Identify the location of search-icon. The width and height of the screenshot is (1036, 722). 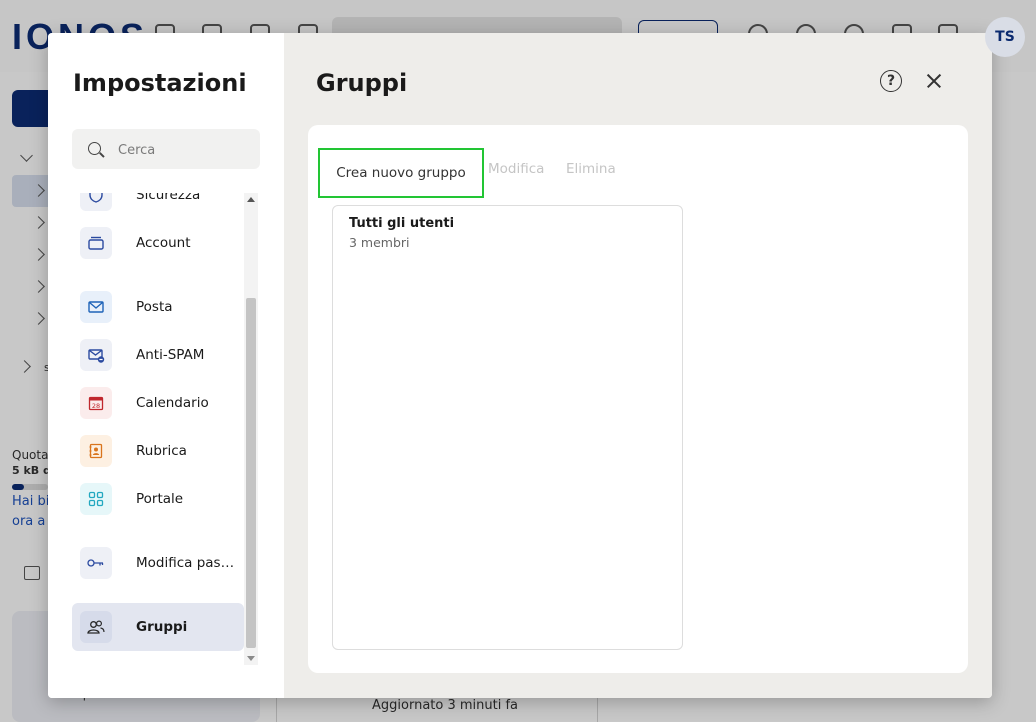
(94, 148).